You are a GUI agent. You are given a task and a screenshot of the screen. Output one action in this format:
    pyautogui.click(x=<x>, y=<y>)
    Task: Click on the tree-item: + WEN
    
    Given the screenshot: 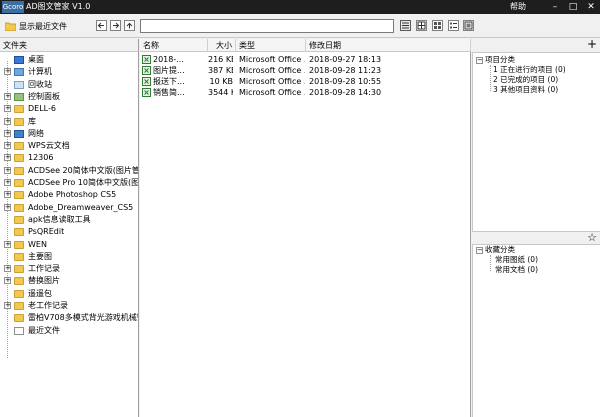 What is the action you would take?
    pyautogui.click(x=69, y=245)
    